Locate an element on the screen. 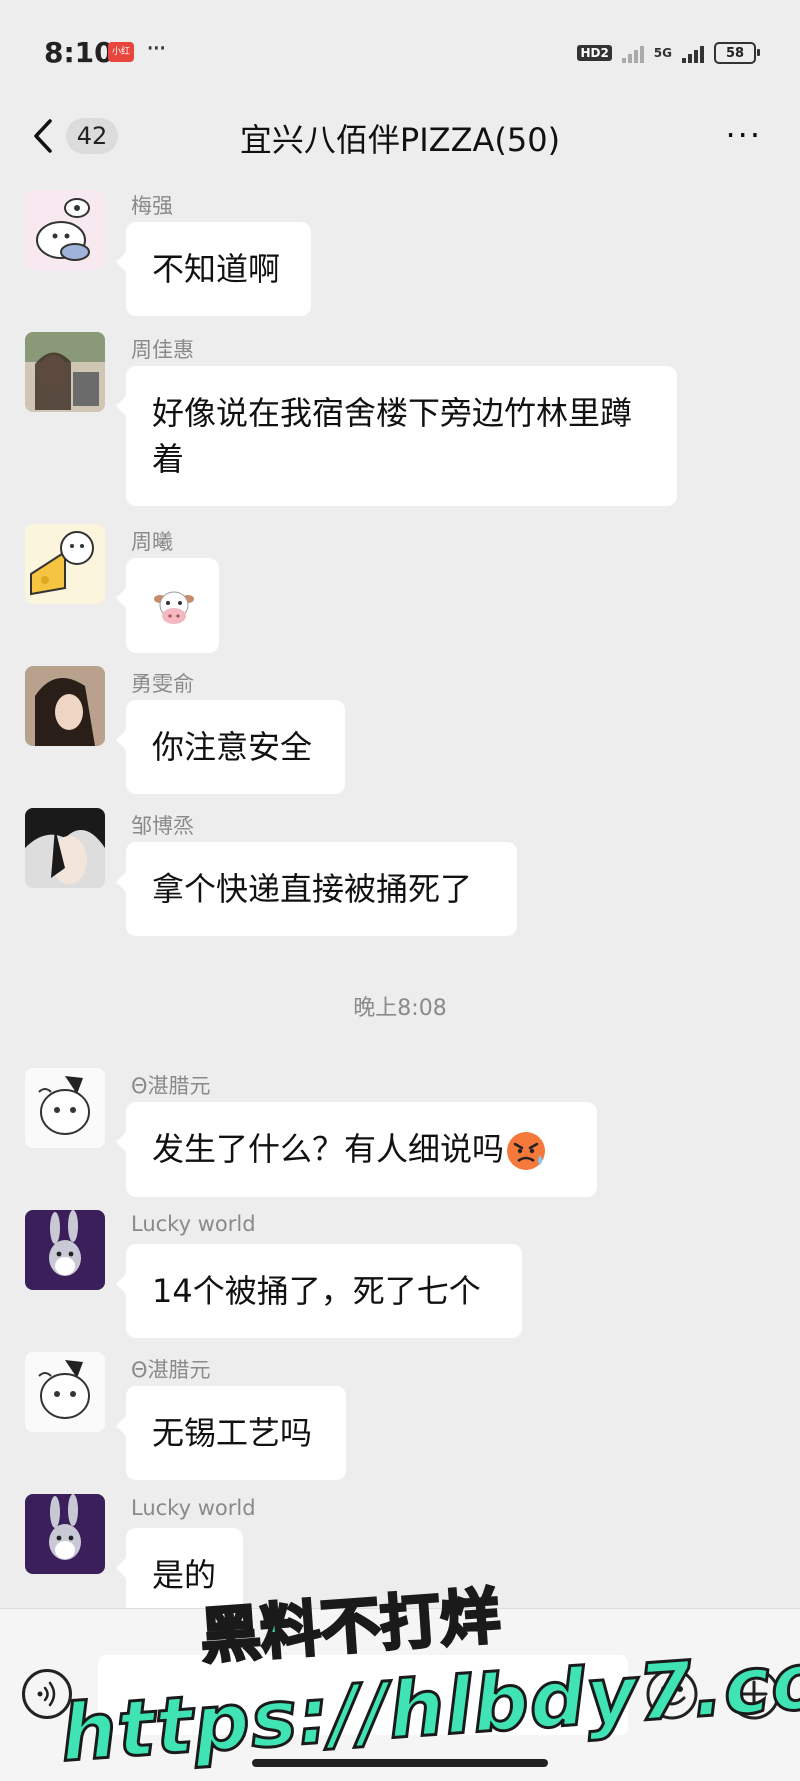 This screenshot has height=1781, width=800. back-button is located at coordinates (45, 136).